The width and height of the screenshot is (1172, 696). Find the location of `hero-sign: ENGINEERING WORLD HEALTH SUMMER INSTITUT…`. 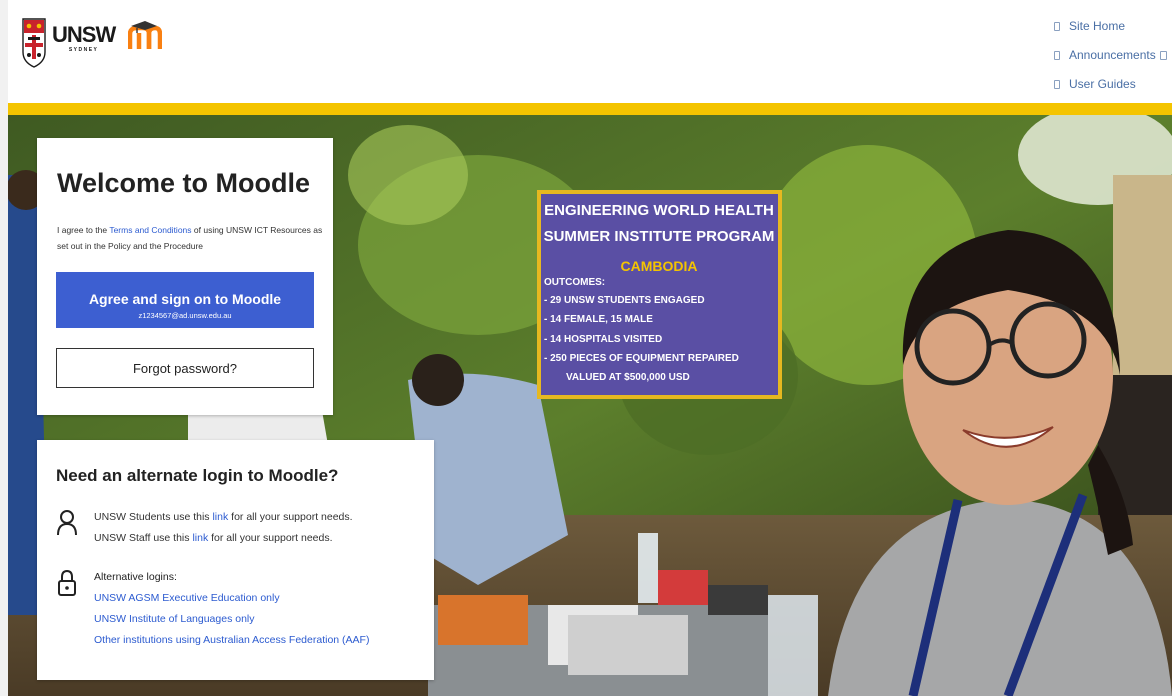

hero-sign: ENGINEERING WORLD HEALTH SUMMER INSTITUT… is located at coordinates (659, 294).